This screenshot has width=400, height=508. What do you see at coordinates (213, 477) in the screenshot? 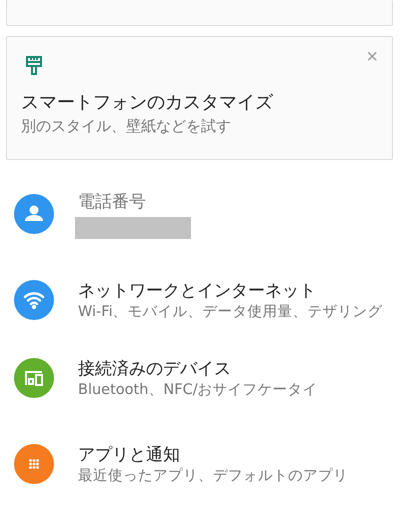
I see `item-subtitle: 最近使ったアプリ、デフォルトのアプリ` at bounding box center [213, 477].